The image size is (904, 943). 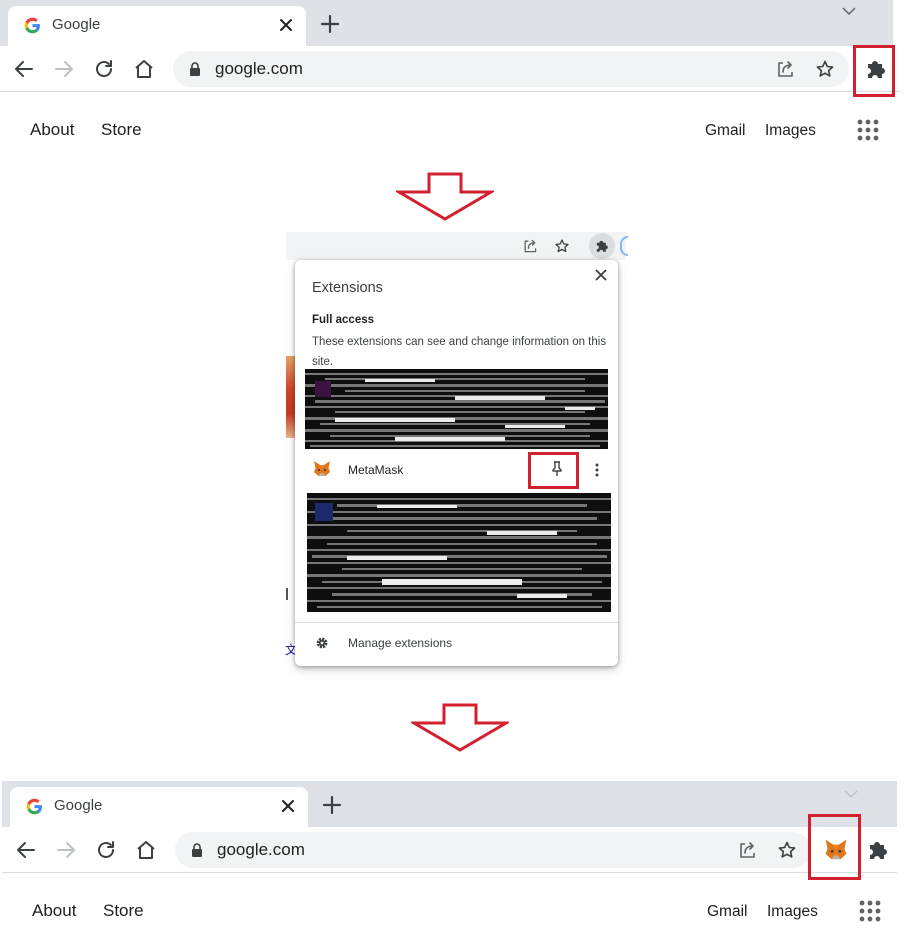 What do you see at coordinates (874, 71) in the screenshot?
I see `puzzle-highlight-box` at bounding box center [874, 71].